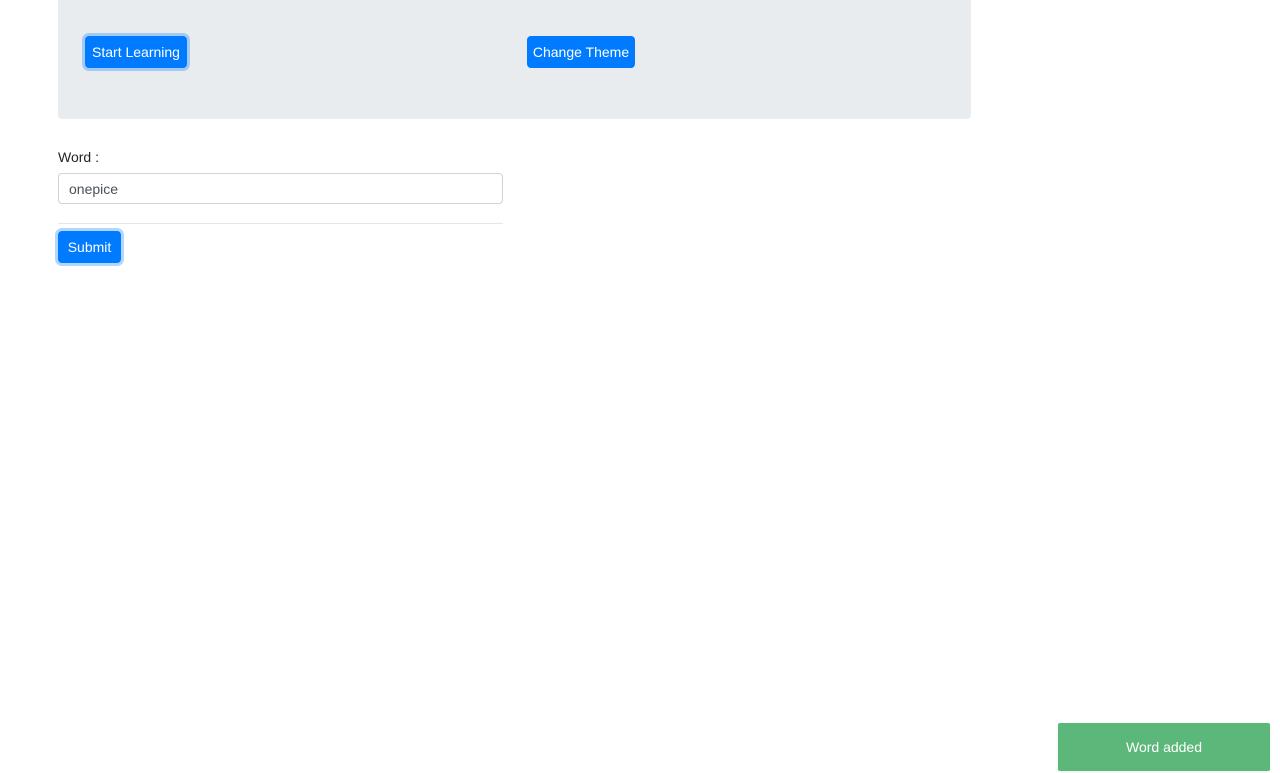 This screenshot has width=1280, height=773. I want to click on word-added-toast: Word added, so click(1164, 747).